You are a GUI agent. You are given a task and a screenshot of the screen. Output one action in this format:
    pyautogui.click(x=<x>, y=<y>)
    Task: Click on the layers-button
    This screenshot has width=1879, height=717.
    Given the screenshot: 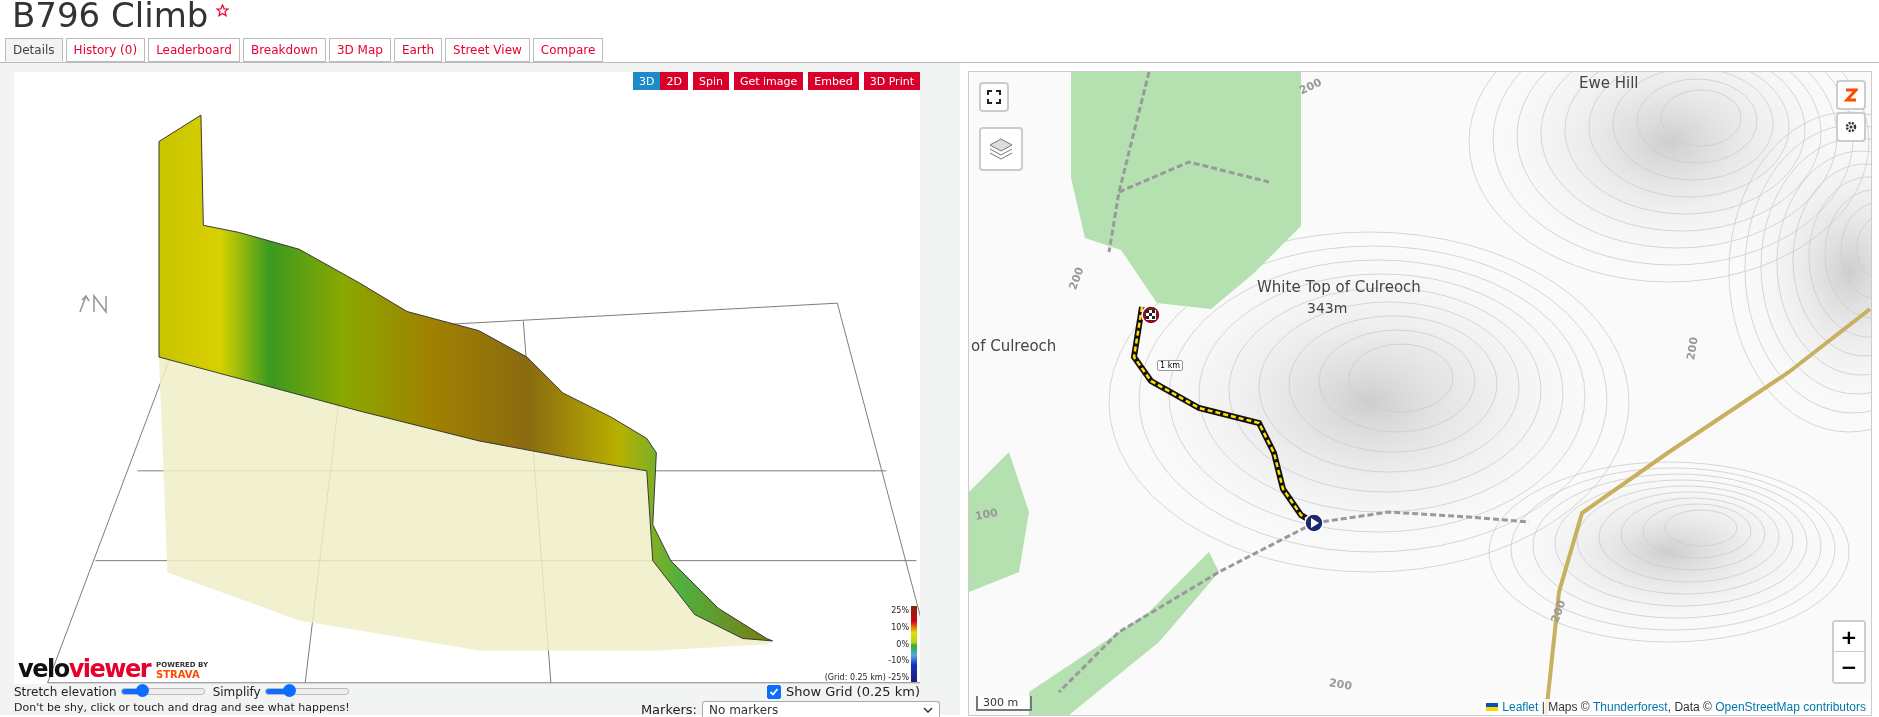 What is the action you would take?
    pyautogui.click(x=1001, y=149)
    